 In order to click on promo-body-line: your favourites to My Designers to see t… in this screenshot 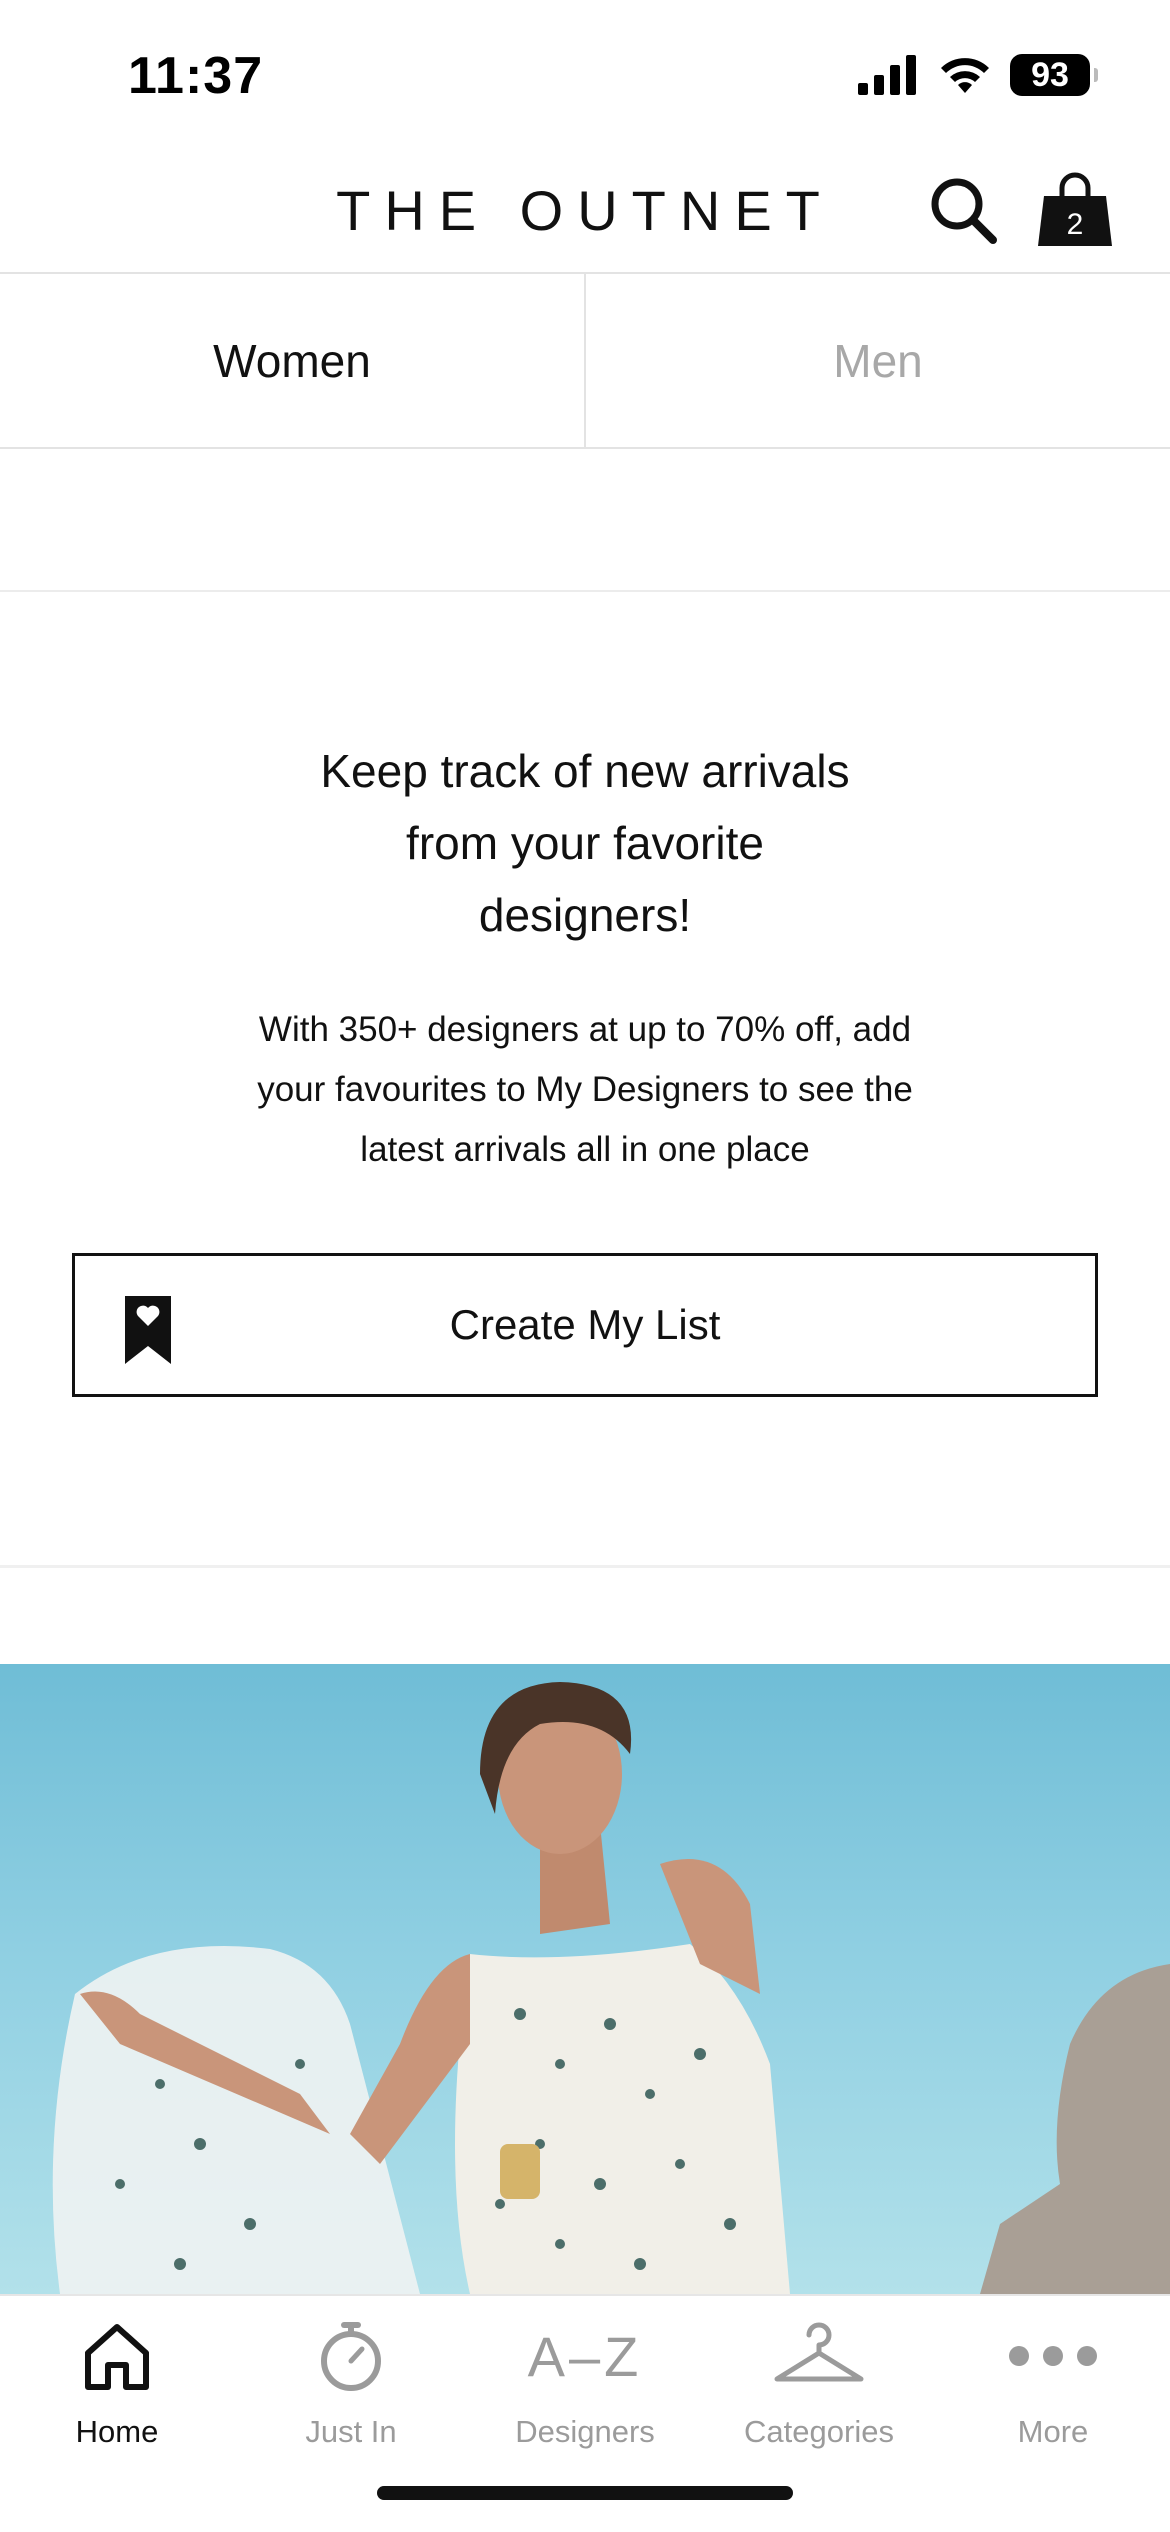, I will do `click(585, 1089)`.